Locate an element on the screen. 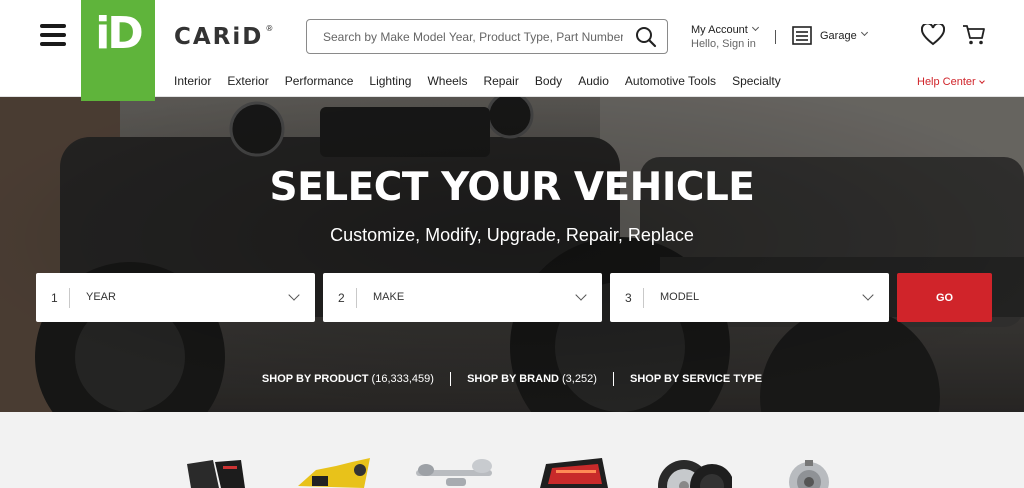  floor-mats-icon is located at coordinates (215, 472).